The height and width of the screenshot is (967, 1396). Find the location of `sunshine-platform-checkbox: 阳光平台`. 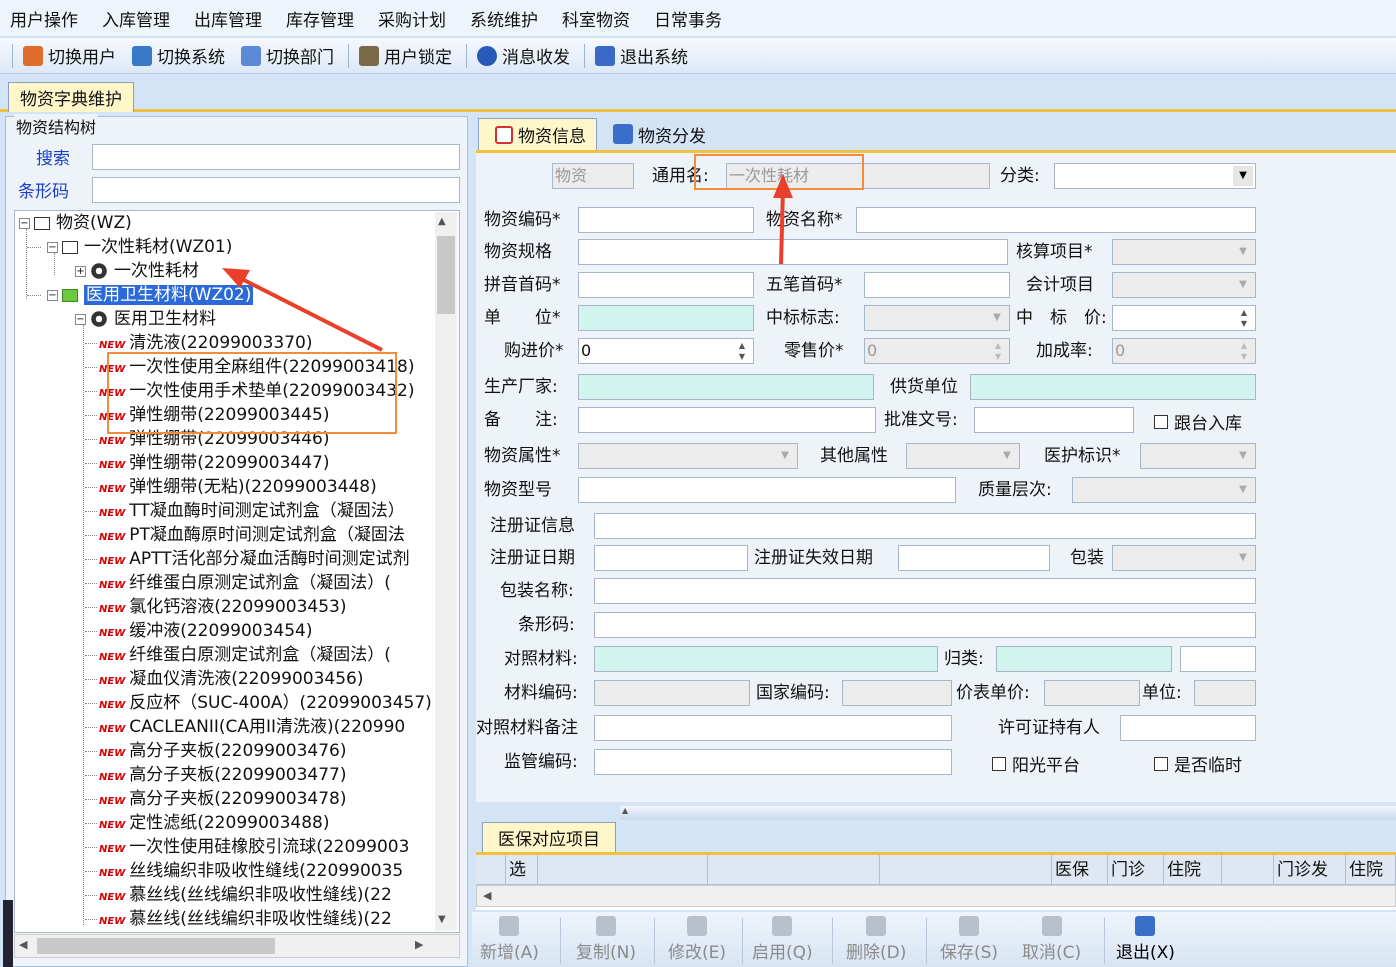

sunshine-platform-checkbox: 阳光平台 is located at coordinates (1036, 763).